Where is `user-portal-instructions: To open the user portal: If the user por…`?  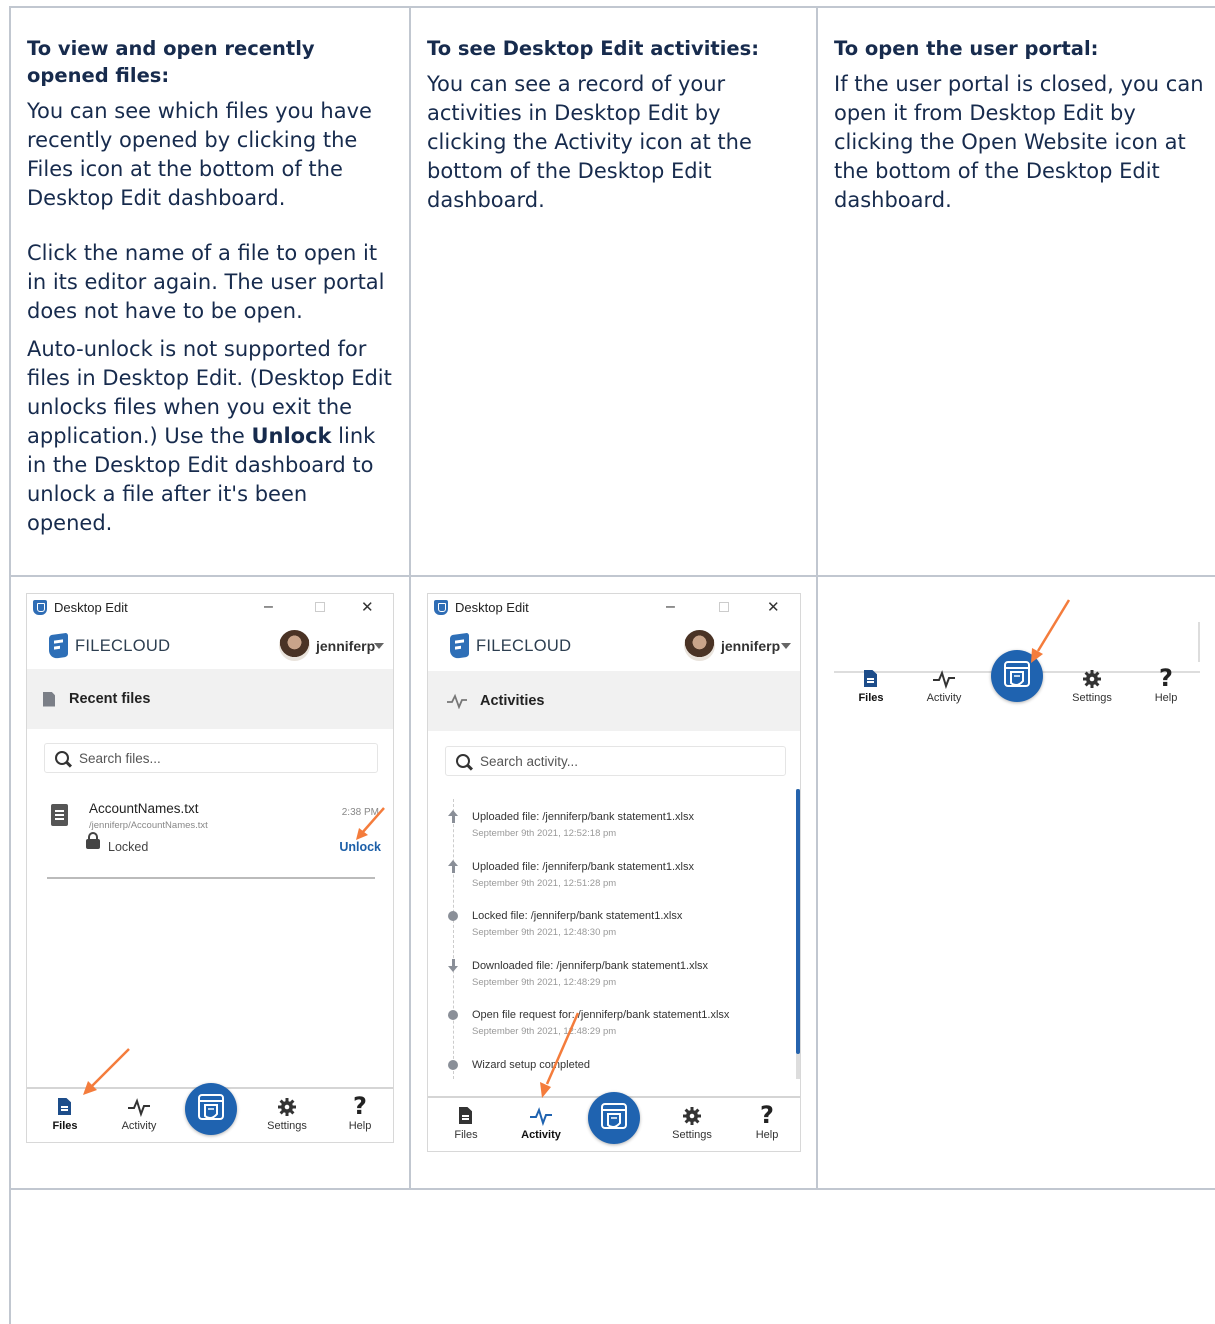
user-portal-instructions: To open the user portal: If the user por… is located at coordinates (1020, 129).